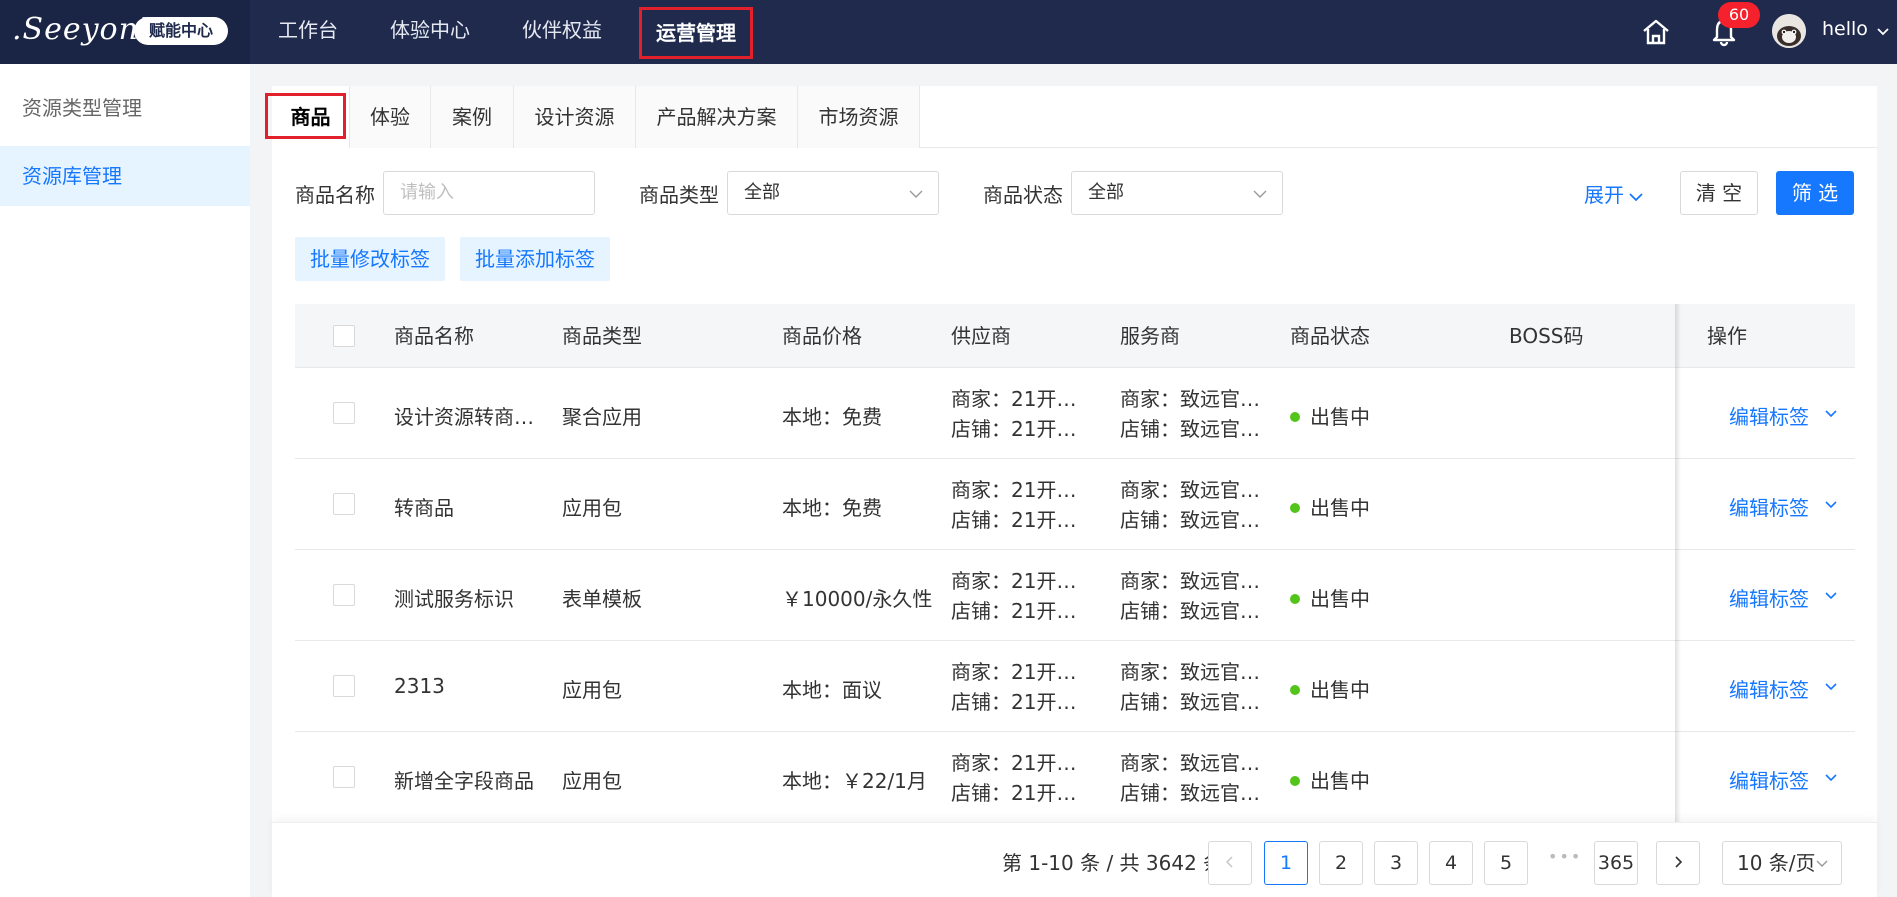 The image size is (1897, 897). What do you see at coordinates (833, 193) in the screenshot?
I see `product-type-select: 全部` at bounding box center [833, 193].